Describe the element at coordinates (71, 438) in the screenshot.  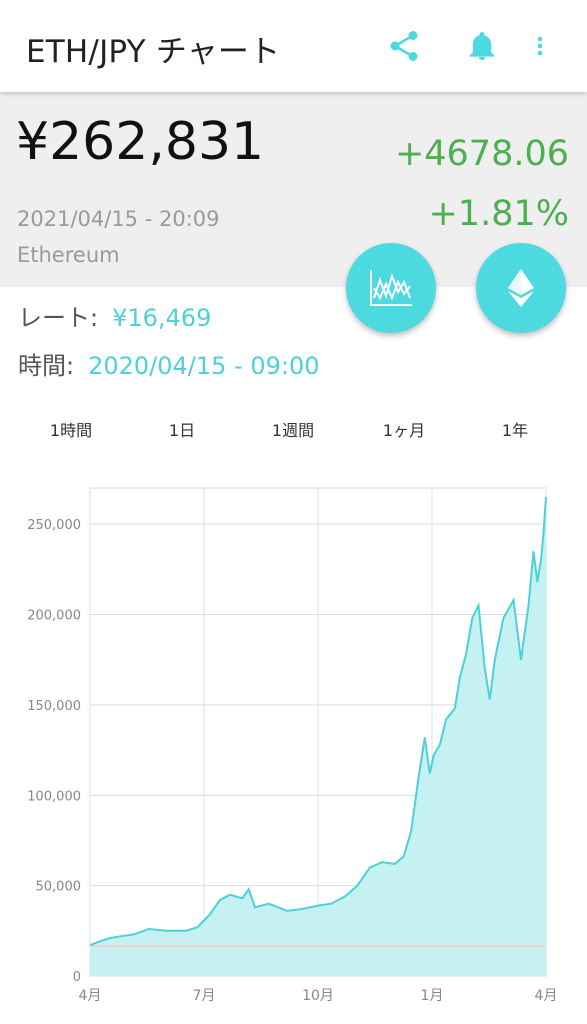
I see `tab-1-hour: 1時間` at that location.